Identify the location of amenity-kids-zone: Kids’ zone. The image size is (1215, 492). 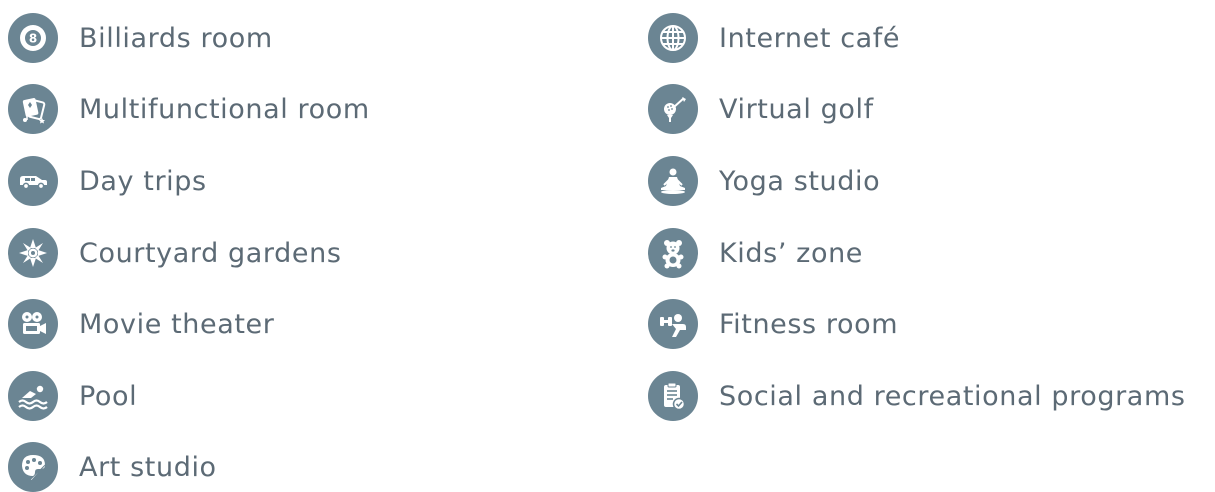
(755, 253).